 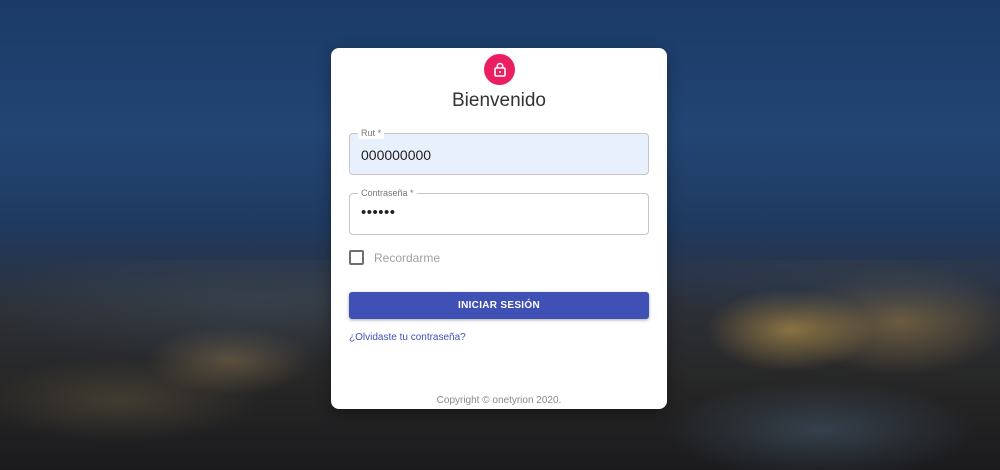 What do you see at coordinates (496, 155) in the screenshot?
I see `rut-input` at bounding box center [496, 155].